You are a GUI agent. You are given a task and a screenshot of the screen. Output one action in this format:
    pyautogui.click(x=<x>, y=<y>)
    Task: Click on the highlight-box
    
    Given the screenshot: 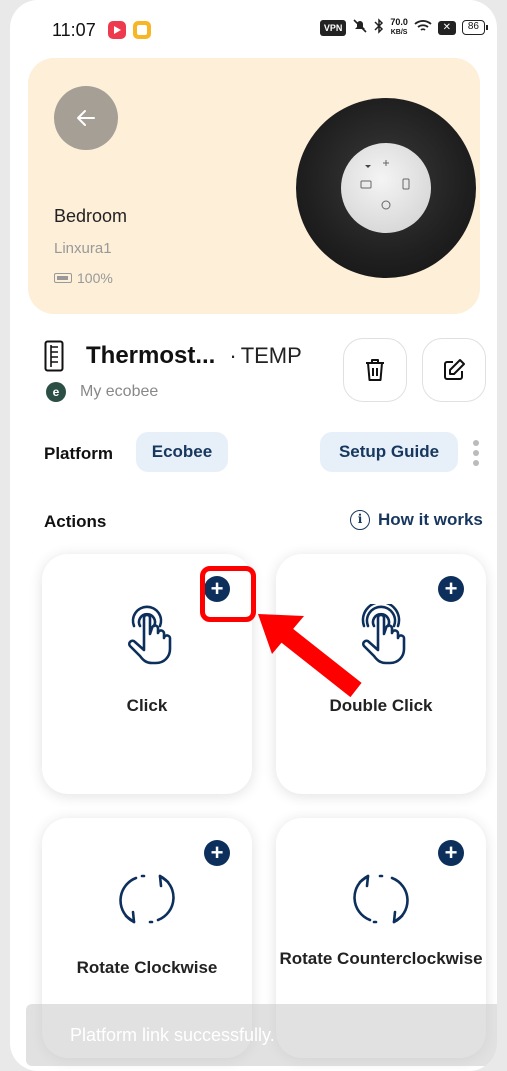 What is the action you would take?
    pyautogui.click(x=228, y=594)
    